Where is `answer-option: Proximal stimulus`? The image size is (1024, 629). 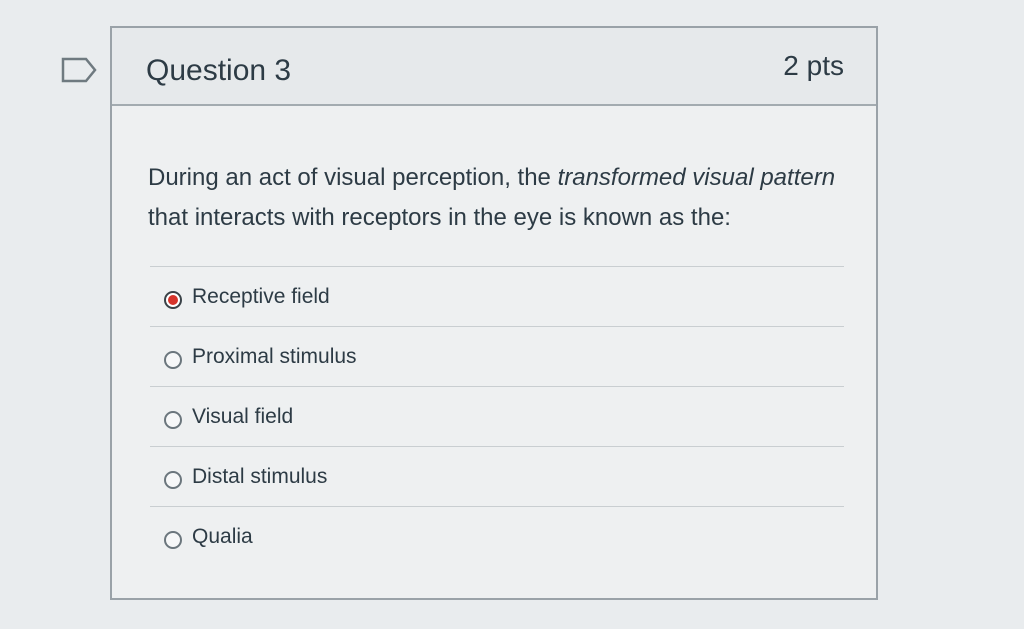
answer-option: Proximal stimulus is located at coordinates (497, 356).